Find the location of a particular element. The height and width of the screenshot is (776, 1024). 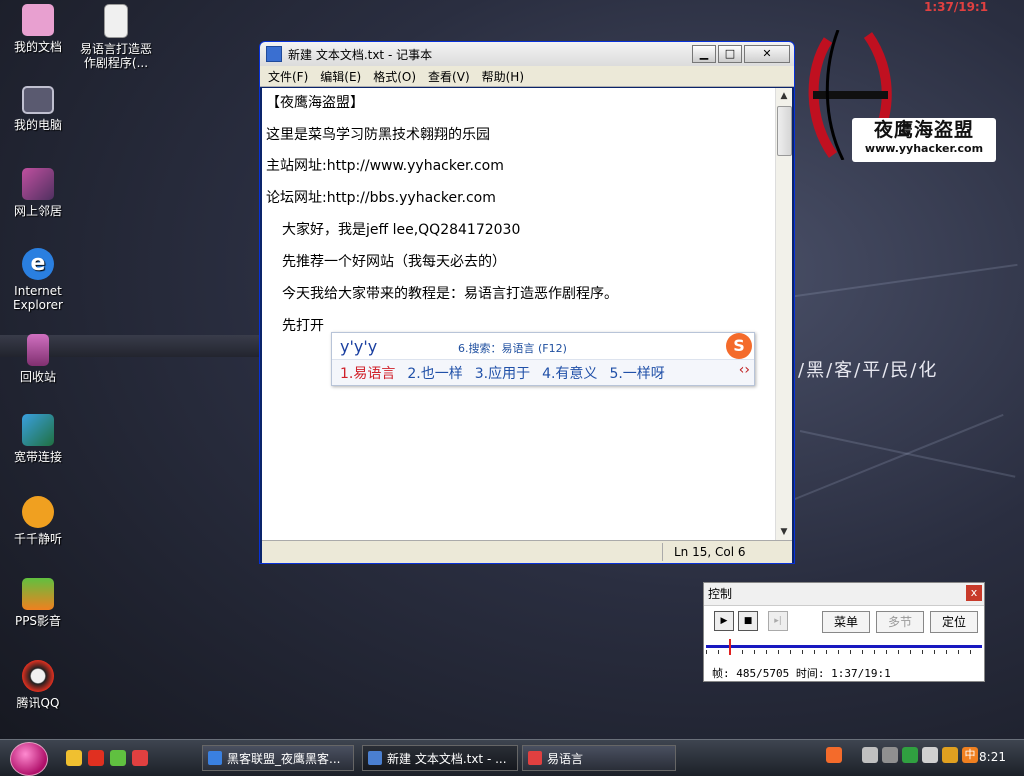

ime-candidate-list: 1.易语言 2.也一样 3.应用于 4.有意义 5.一样呀 ‹› is located at coordinates (543, 372).